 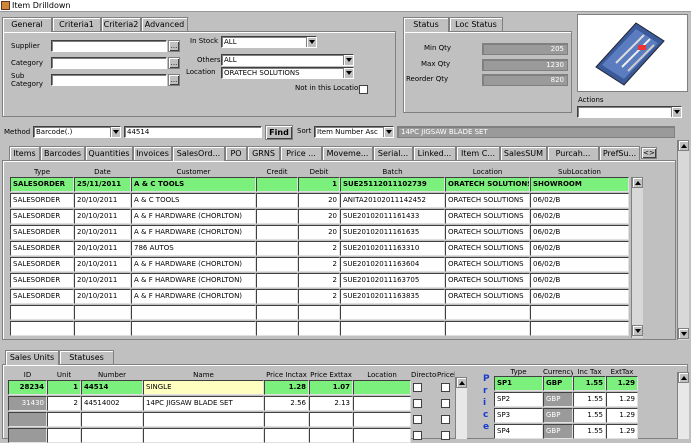 I want to click on location-select: ORATECH SOLUTIONS, so click(x=287, y=73).